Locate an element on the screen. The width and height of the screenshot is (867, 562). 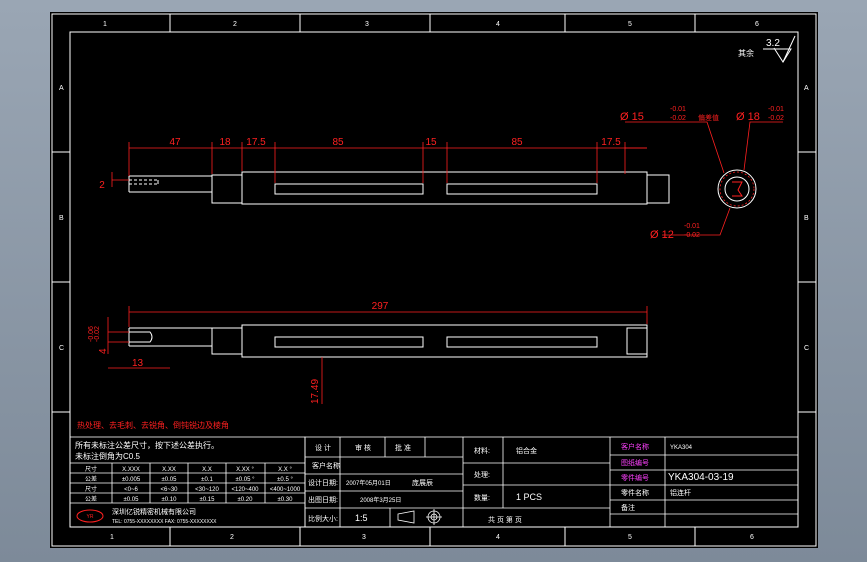
tb-treatment-label: 处理: is located at coordinates (482, 474).